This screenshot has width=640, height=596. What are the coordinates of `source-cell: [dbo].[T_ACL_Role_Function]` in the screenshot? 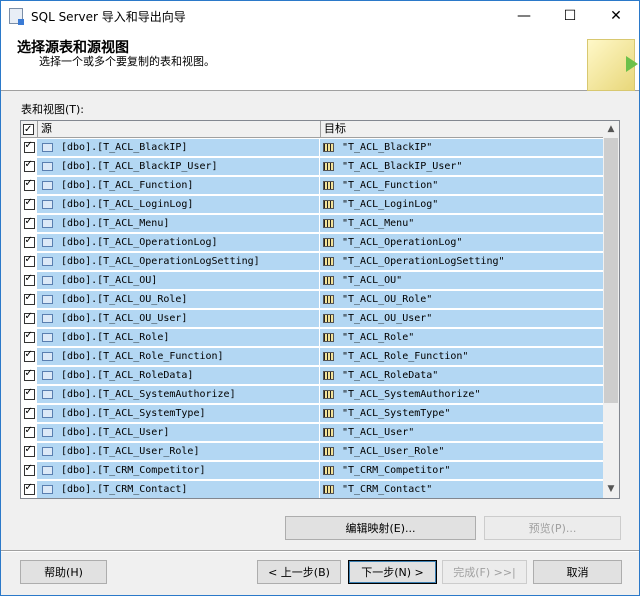 It's located at (178, 356).